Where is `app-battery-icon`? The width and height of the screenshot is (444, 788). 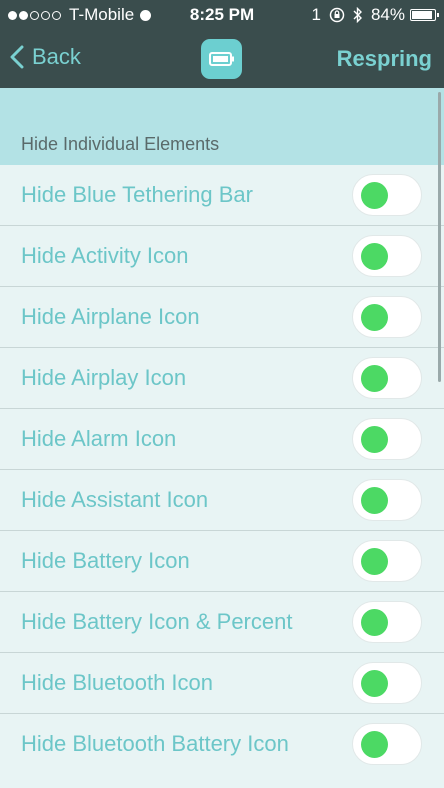
app-battery-icon is located at coordinates (221, 59).